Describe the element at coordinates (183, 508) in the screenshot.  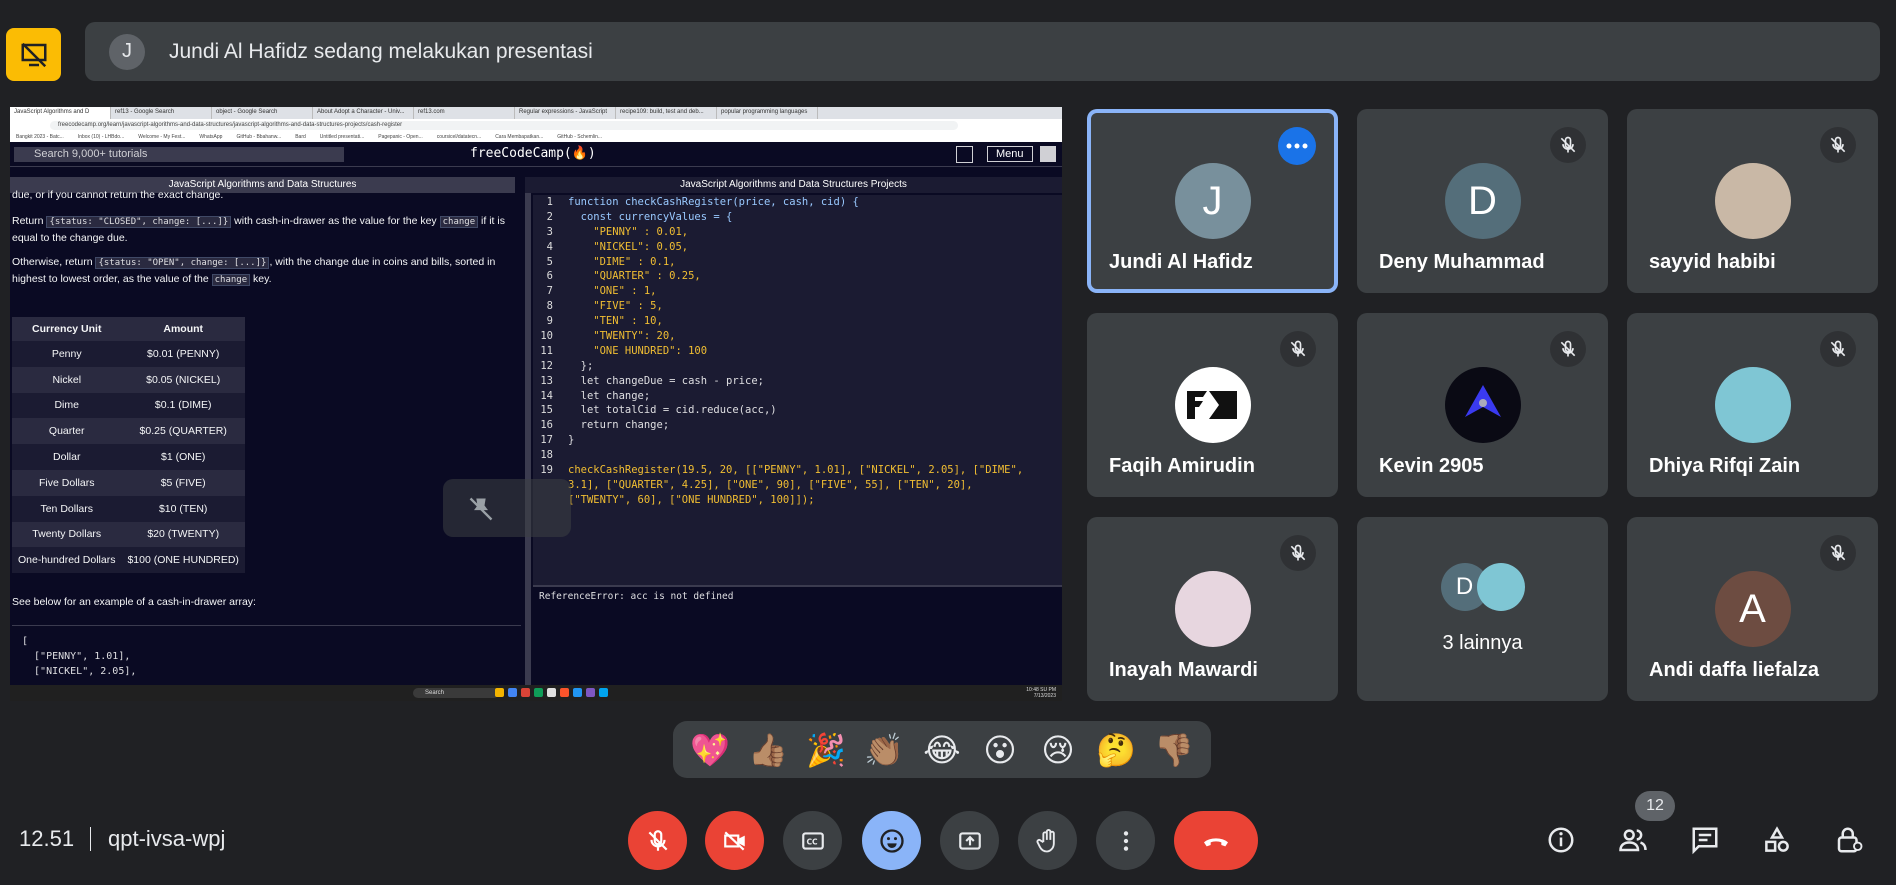
I see `table-cell: $10 (TEN)` at that location.